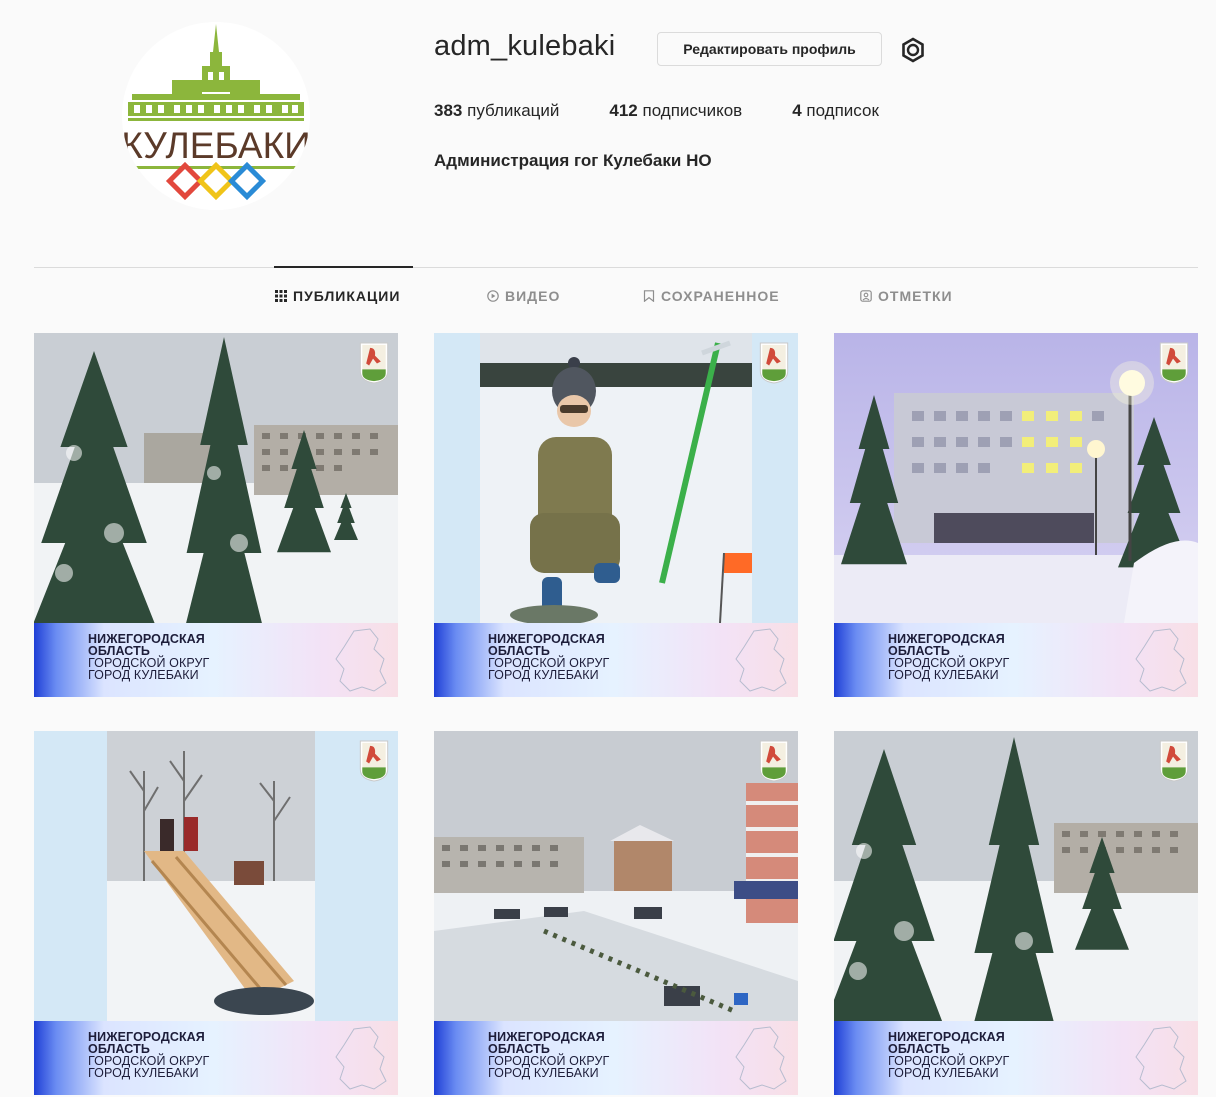 This screenshot has height=1097, width=1216. Describe the element at coordinates (720, 296) in the screenshot. I see `tab-saved-label: СОХРАНЕННОЕ` at that location.